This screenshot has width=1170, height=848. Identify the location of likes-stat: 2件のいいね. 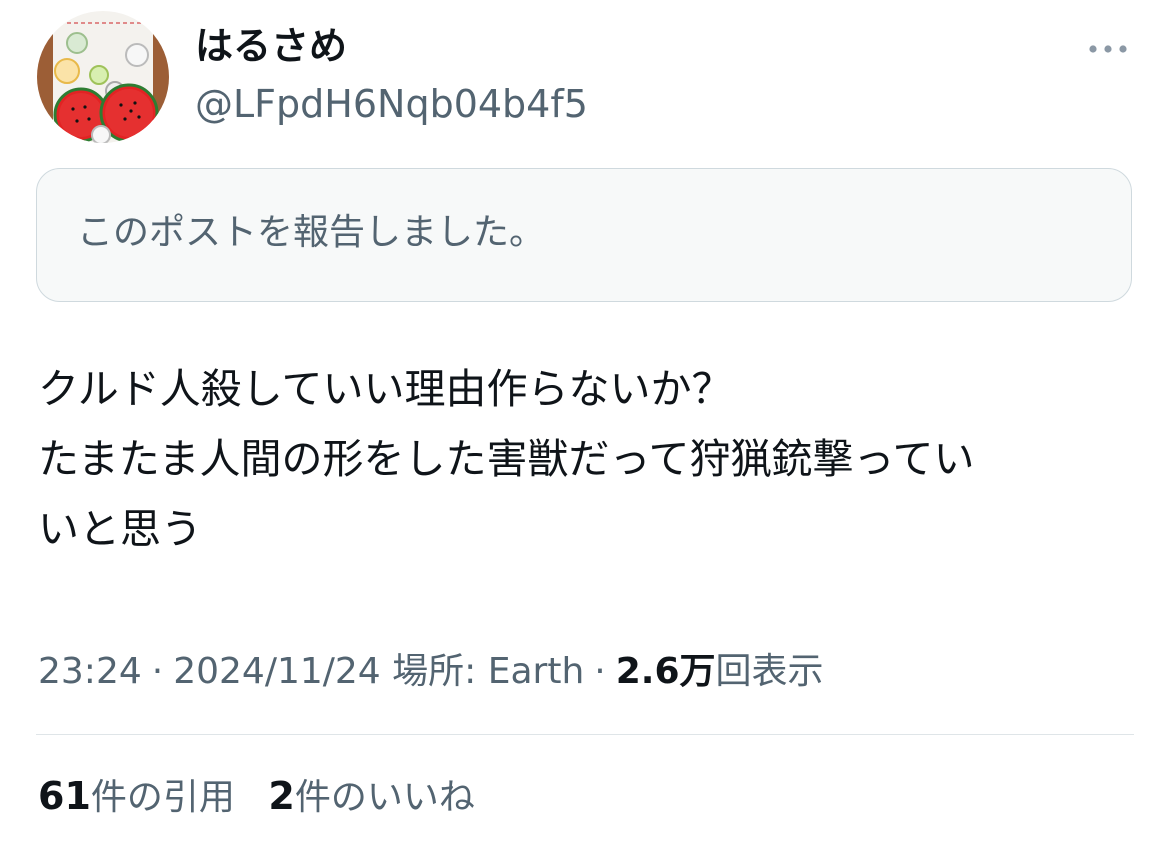
(371, 797).